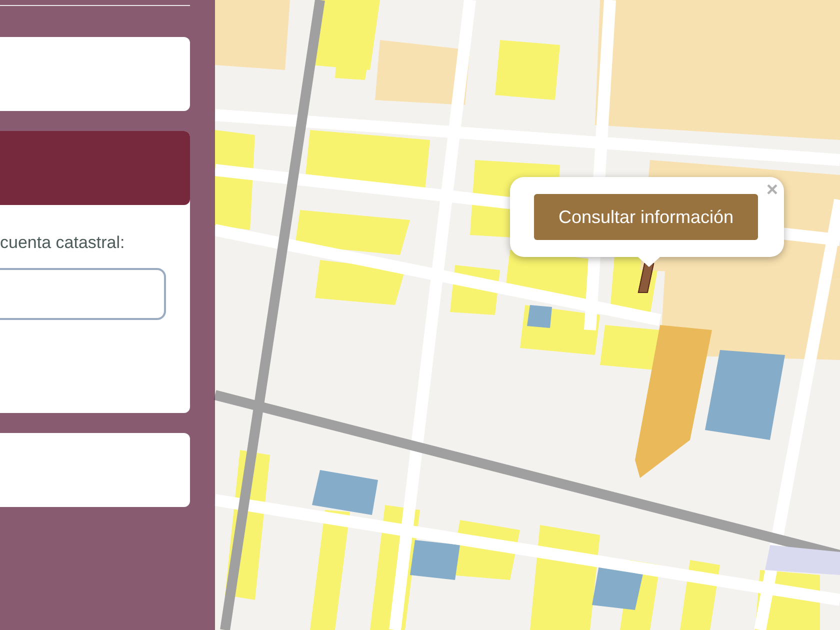  Describe the element at coordinates (646, 217) in the screenshot. I see `consult-button: Consultar información` at that location.